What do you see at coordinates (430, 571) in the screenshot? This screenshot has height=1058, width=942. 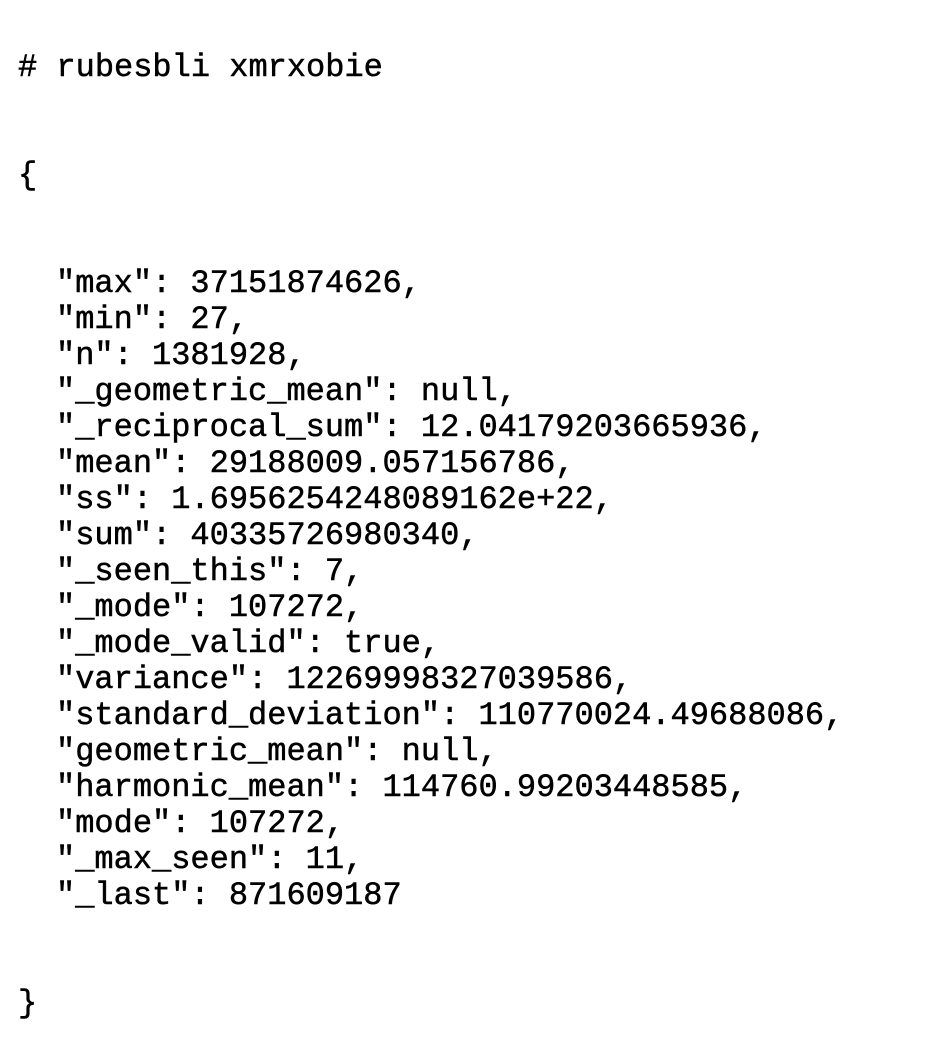 I see `json-entry: "_seen_this": 7,` at bounding box center [430, 571].